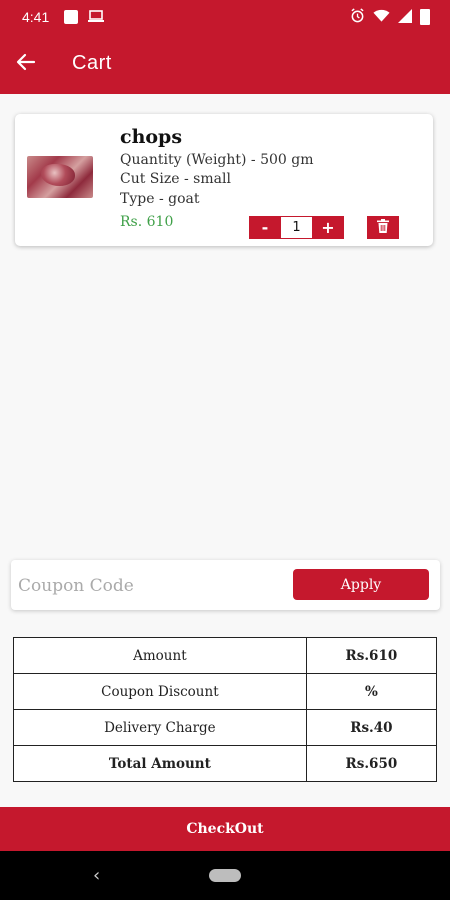 This screenshot has width=450, height=900. I want to click on coupon-code-input, so click(148, 586).